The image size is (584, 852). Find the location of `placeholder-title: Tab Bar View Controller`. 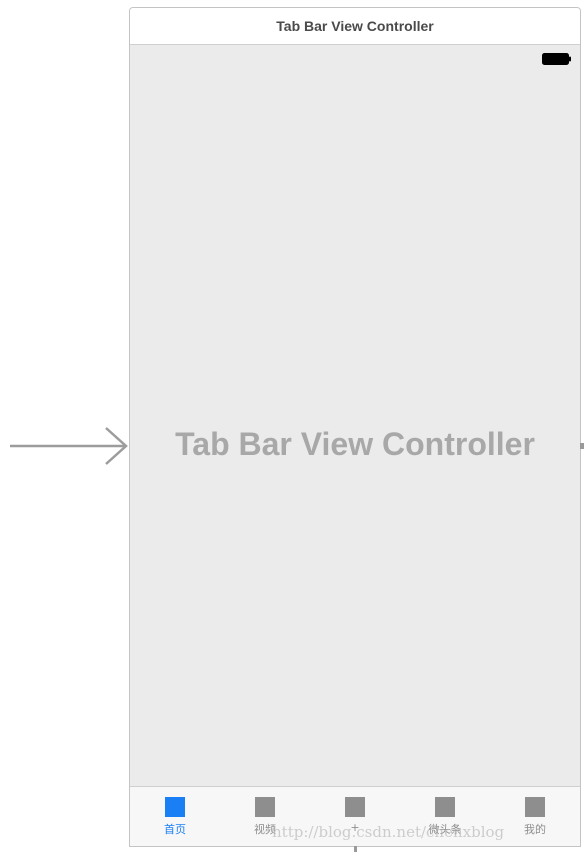

placeholder-title: Tab Bar View Controller is located at coordinates (355, 444).